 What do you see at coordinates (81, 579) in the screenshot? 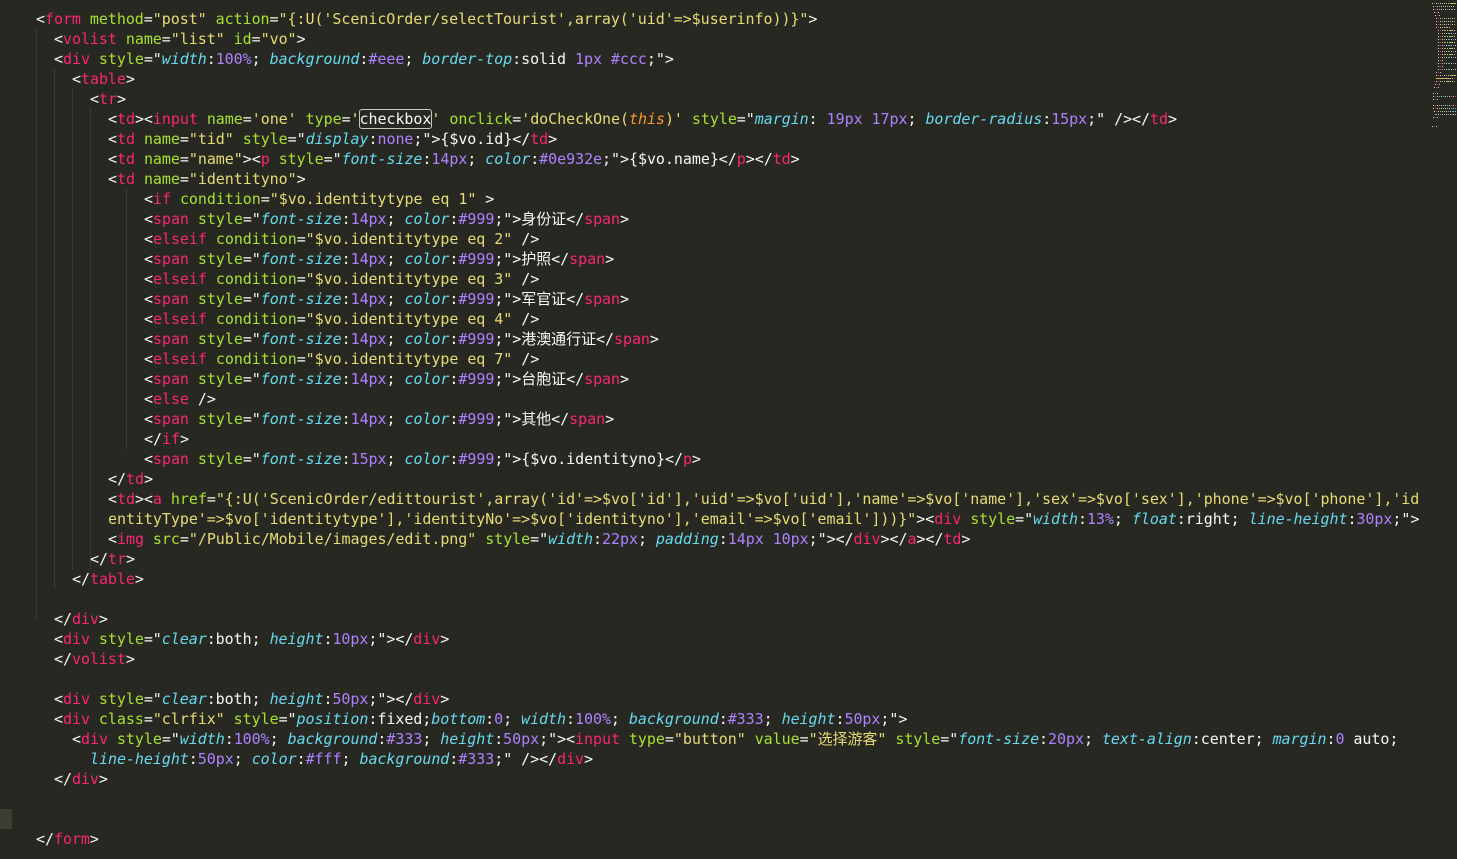
I see `code-token: </` at bounding box center [81, 579].